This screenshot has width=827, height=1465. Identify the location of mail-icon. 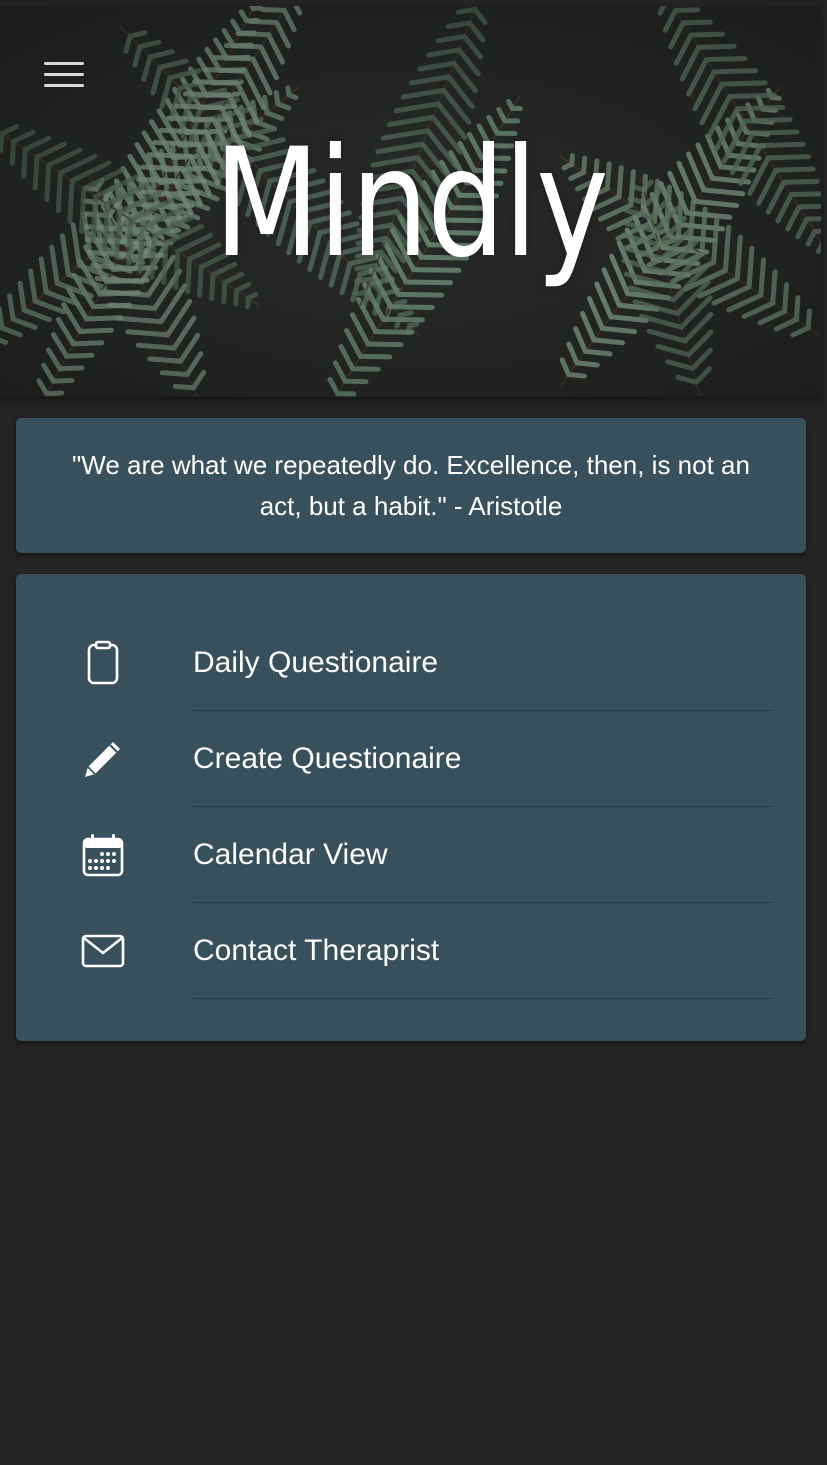
(103, 951).